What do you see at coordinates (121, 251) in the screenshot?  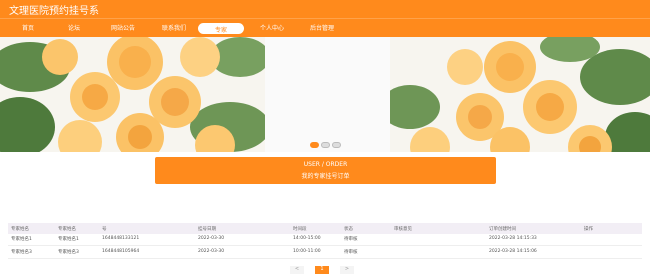 I see `table-cell: 1648448105964` at bounding box center [121, 251].